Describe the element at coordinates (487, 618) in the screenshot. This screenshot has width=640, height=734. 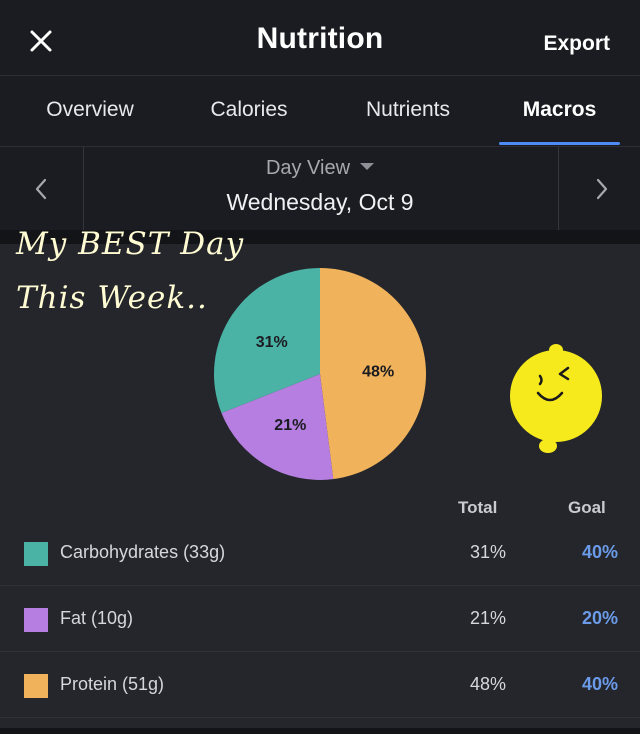
I see `macro-total: 21%` at that location.